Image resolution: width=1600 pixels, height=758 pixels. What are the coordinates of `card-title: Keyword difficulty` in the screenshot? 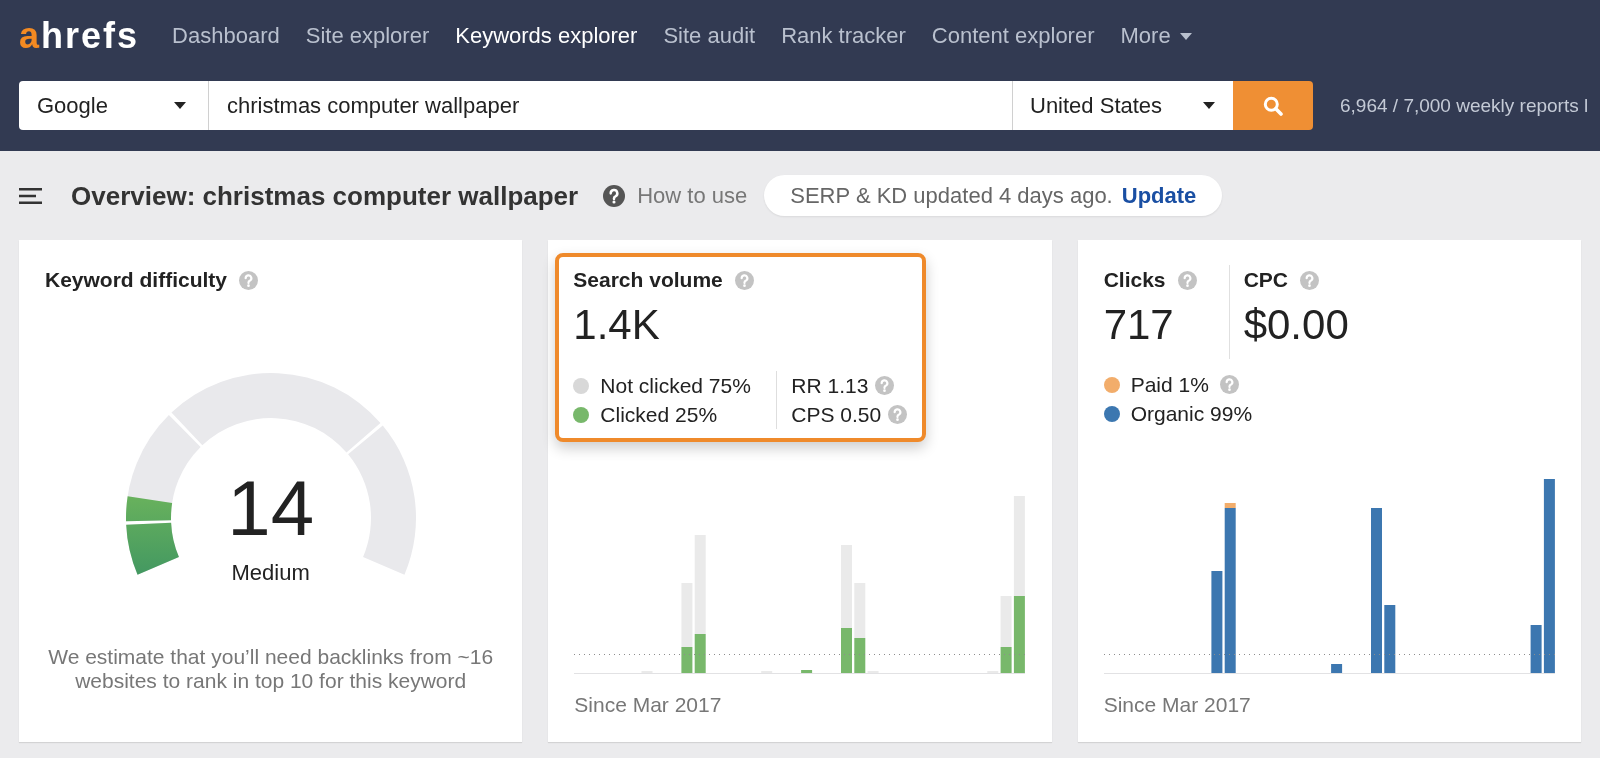 It's located at (136, 280).